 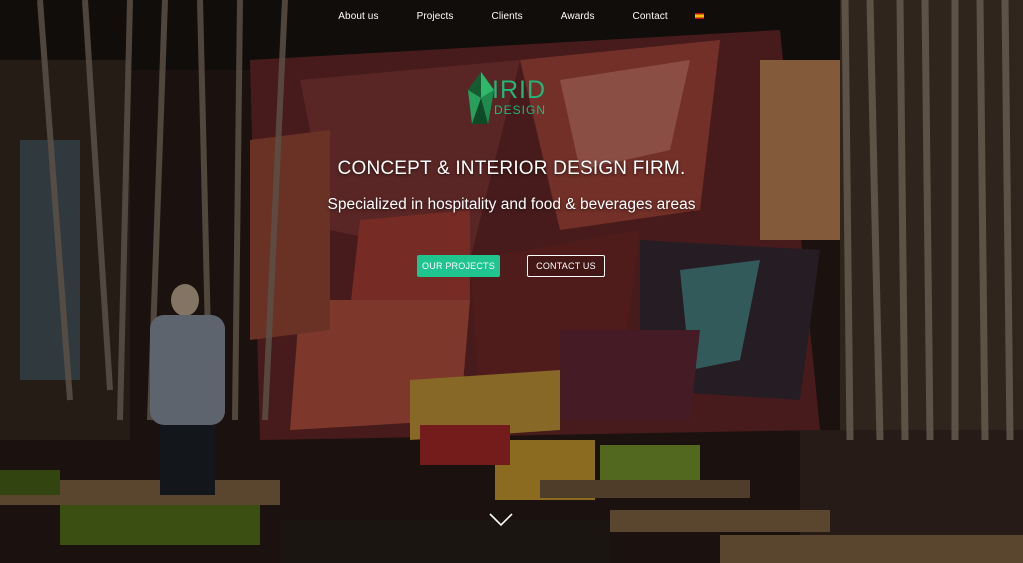 I want to click on hero-headline: CONCEPT & INTERIOR DESIGN FIRM., so click(x=511, y=168).